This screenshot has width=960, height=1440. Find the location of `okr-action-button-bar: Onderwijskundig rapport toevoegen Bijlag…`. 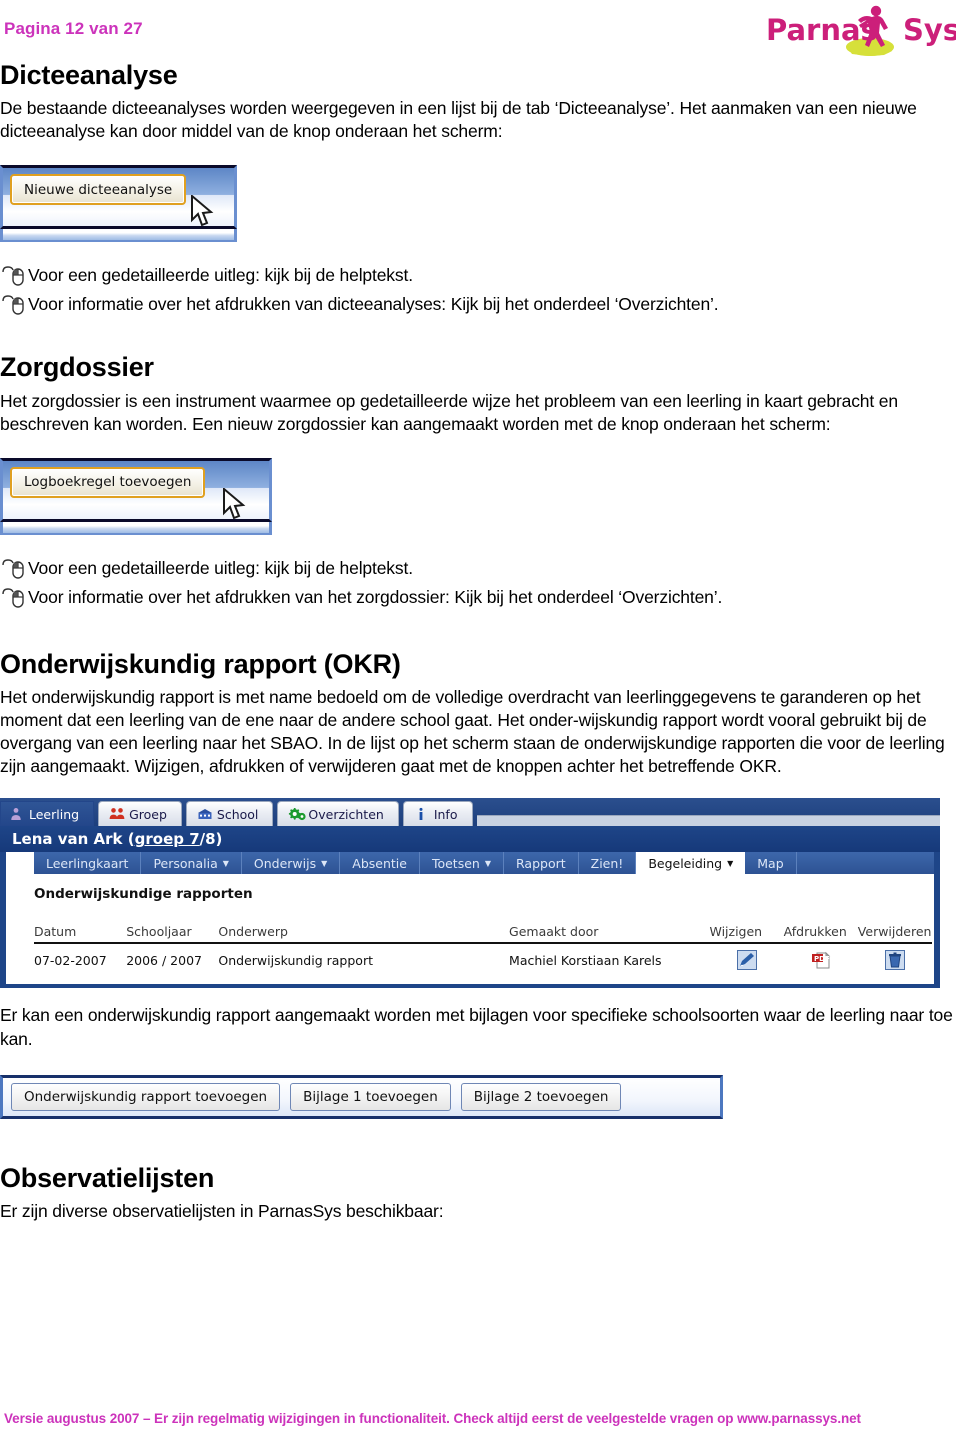

okr-action-button-bar: Onderwijskundig rapport toevoegen Bijlag… is located at coordinates (361, 1096).